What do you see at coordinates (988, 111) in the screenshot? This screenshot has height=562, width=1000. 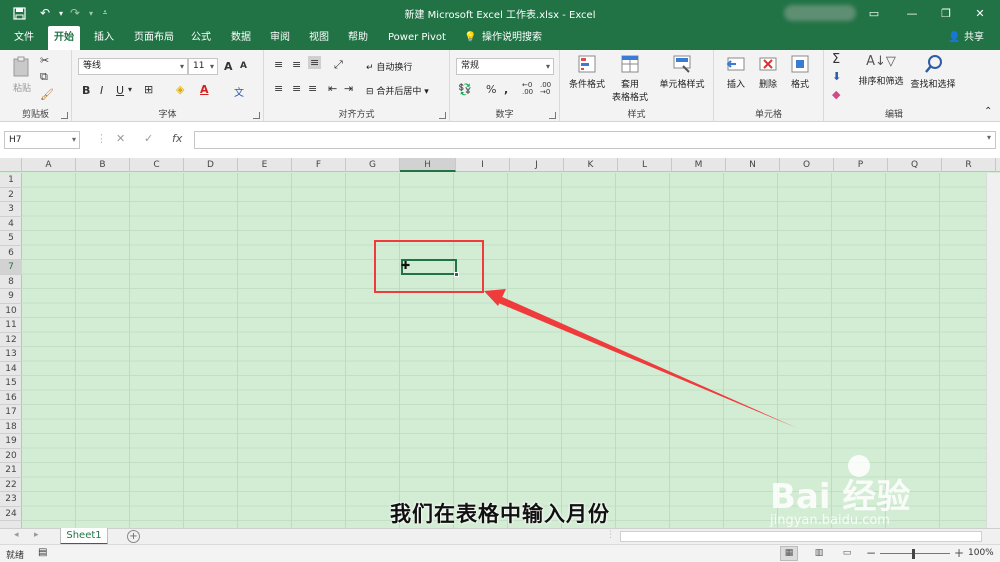 I see `collapse-ribbon-icon: ⌃` at bounding box center [988, 111].